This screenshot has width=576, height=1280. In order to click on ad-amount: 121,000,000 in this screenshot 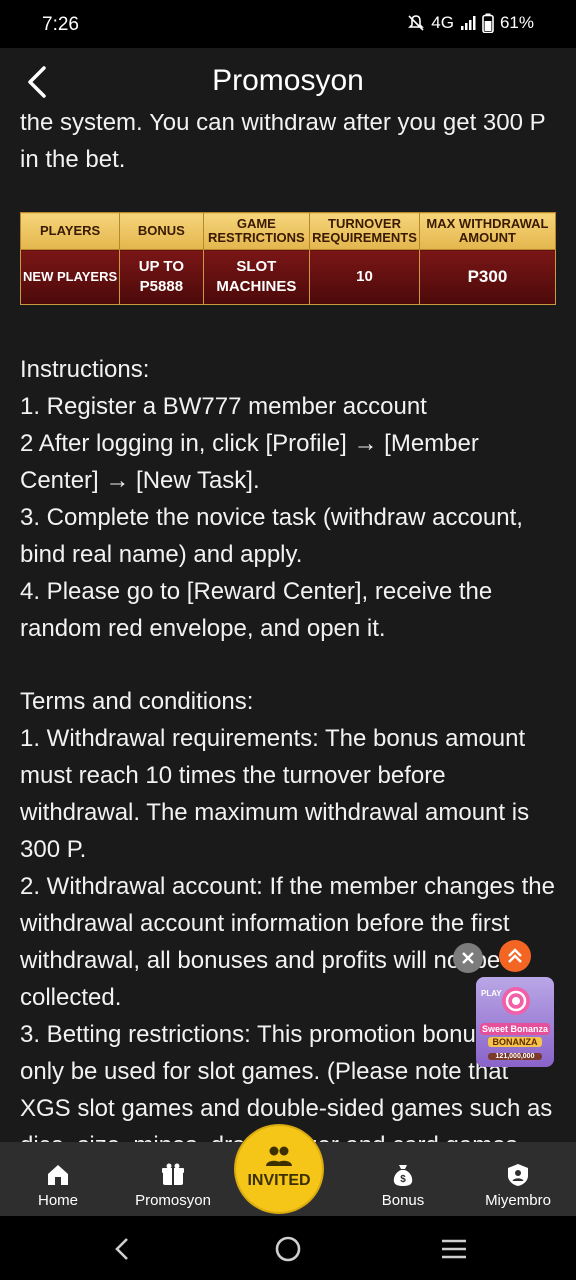, I will do `click(515, 1056)`.